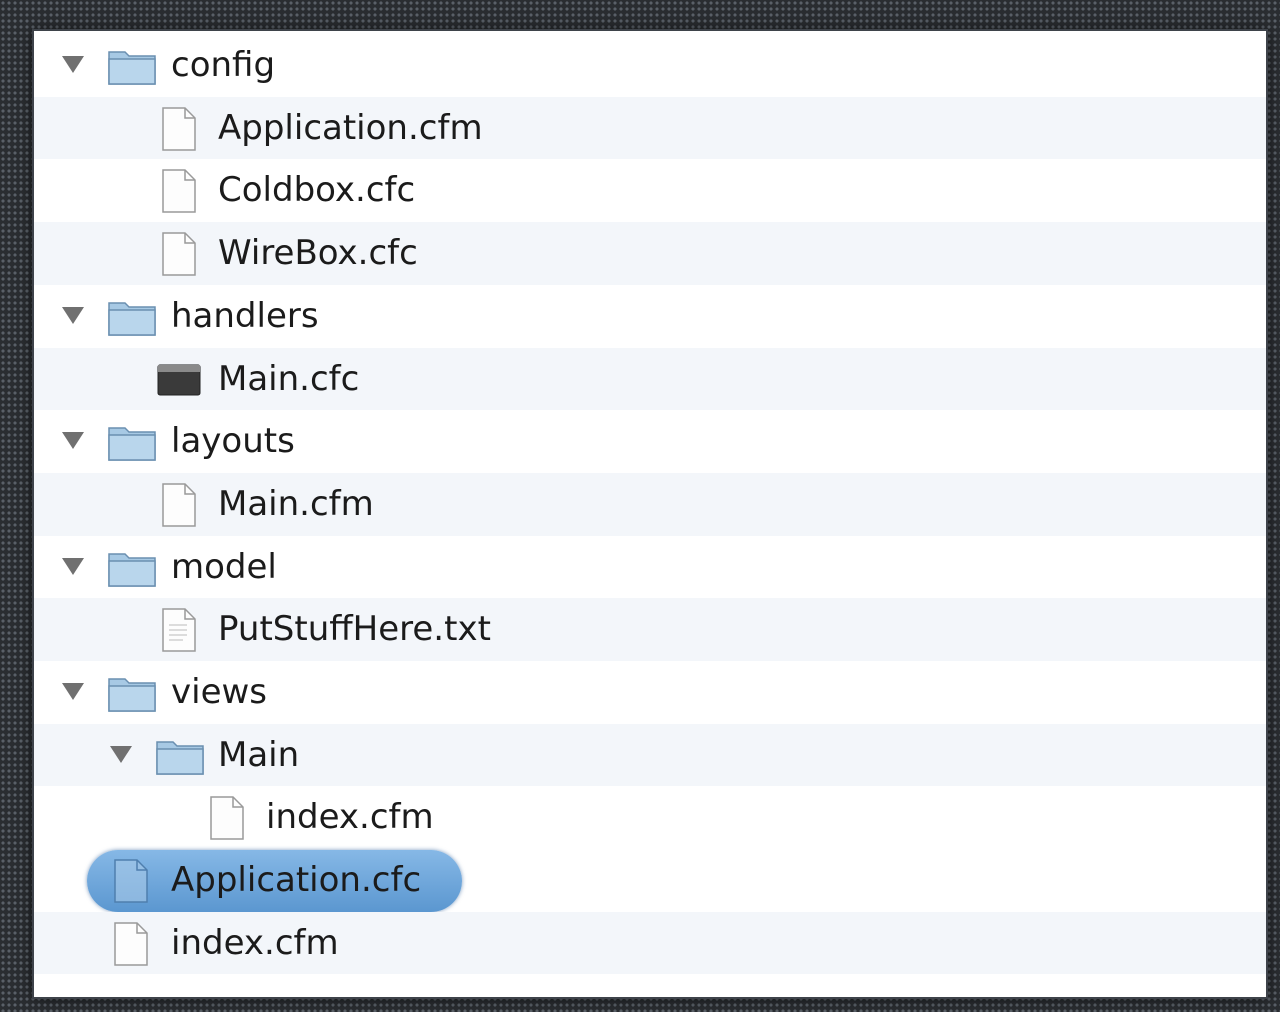  I want to click on tree-row-main-folder: Main, so click(650, 755).